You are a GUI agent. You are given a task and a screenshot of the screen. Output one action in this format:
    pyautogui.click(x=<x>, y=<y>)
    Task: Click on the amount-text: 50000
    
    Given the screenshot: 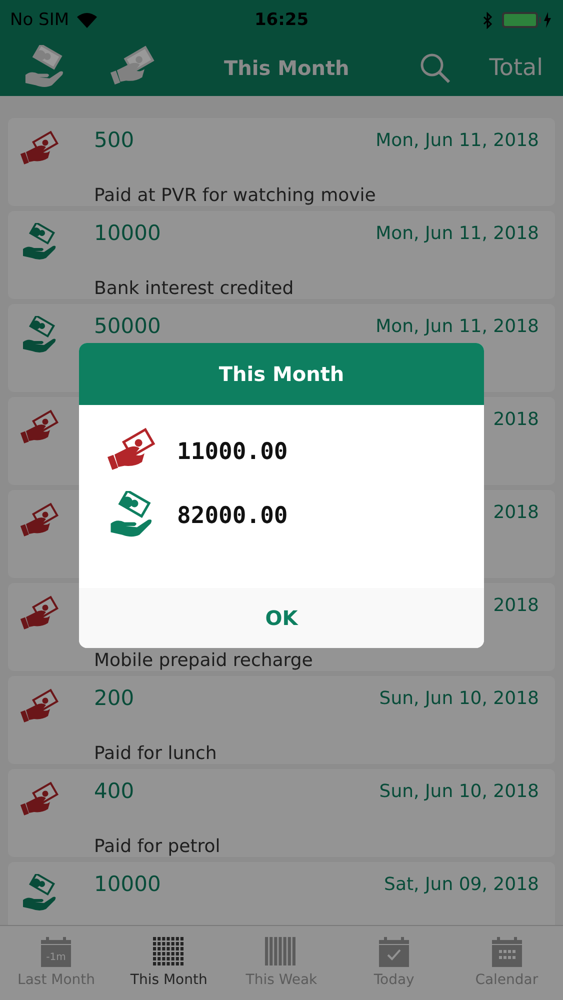 What is the action you would take?
    pyautogui.click(x=127, y=326)
    